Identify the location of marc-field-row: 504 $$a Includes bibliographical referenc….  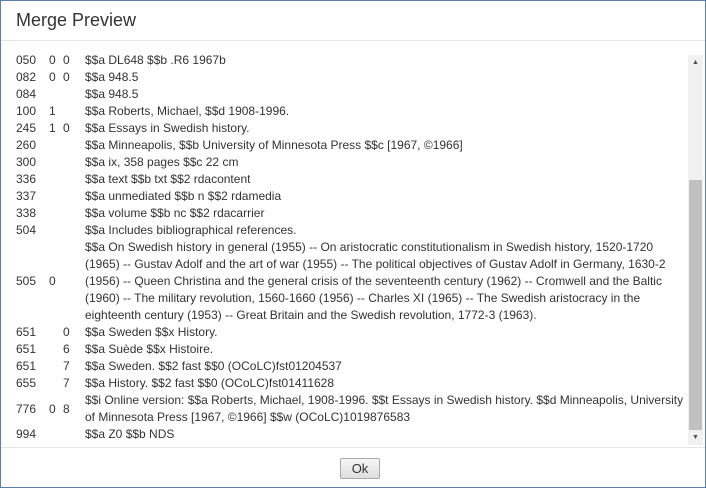
(352, 230).